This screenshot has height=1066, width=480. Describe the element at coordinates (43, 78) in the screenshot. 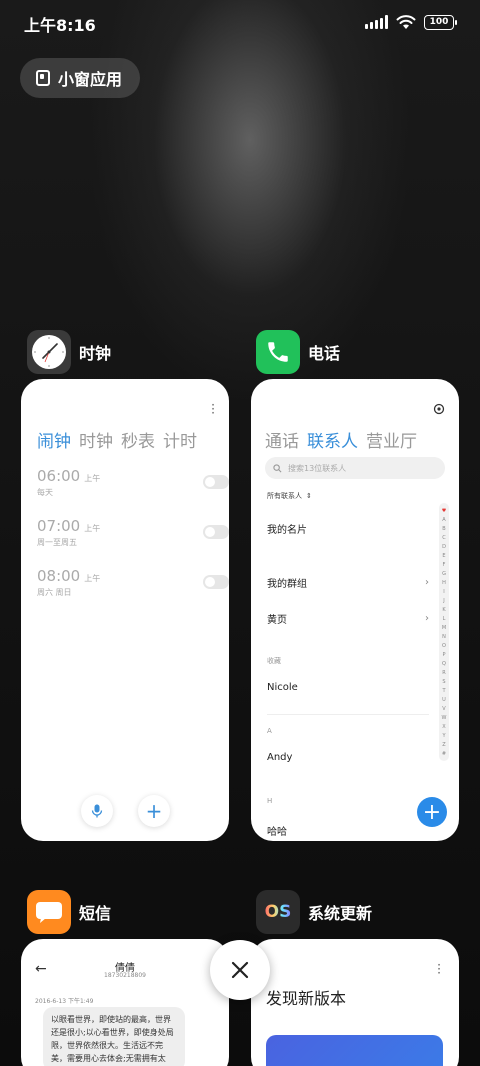

I see `small-window-icon` at that location.